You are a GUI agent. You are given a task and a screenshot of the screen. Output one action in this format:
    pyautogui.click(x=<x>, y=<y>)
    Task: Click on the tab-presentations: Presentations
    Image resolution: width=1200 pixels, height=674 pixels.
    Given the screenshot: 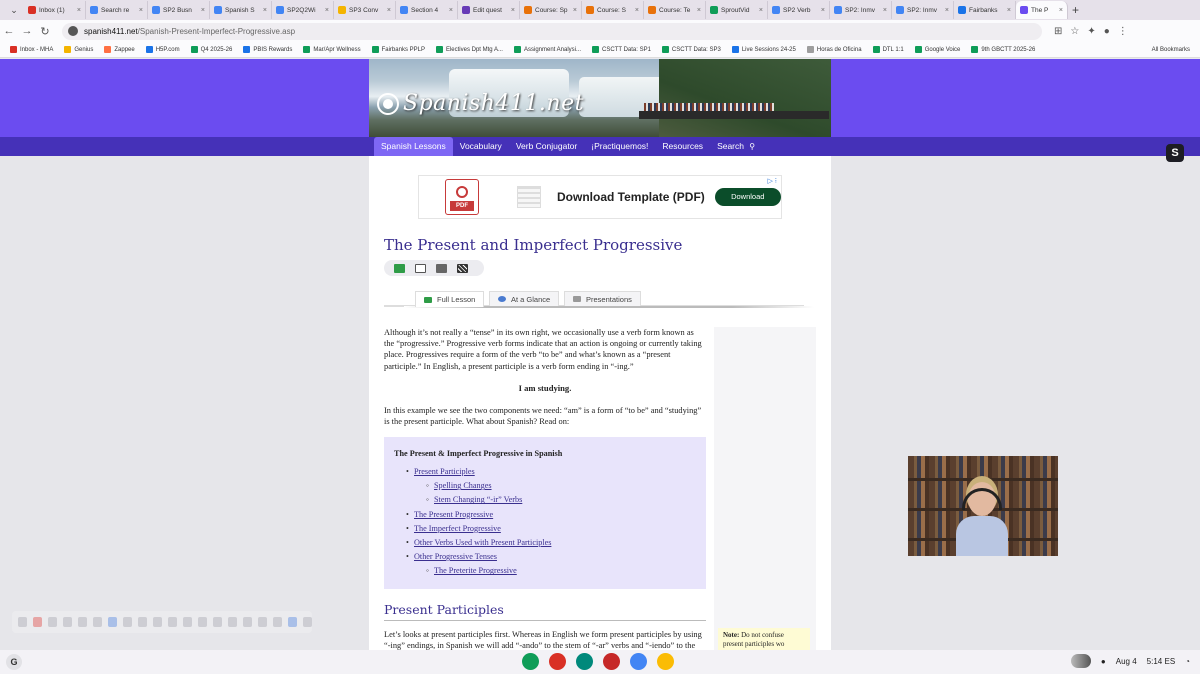 What is the action you would take?
    pyautogui.click(x=602, y=298)
    